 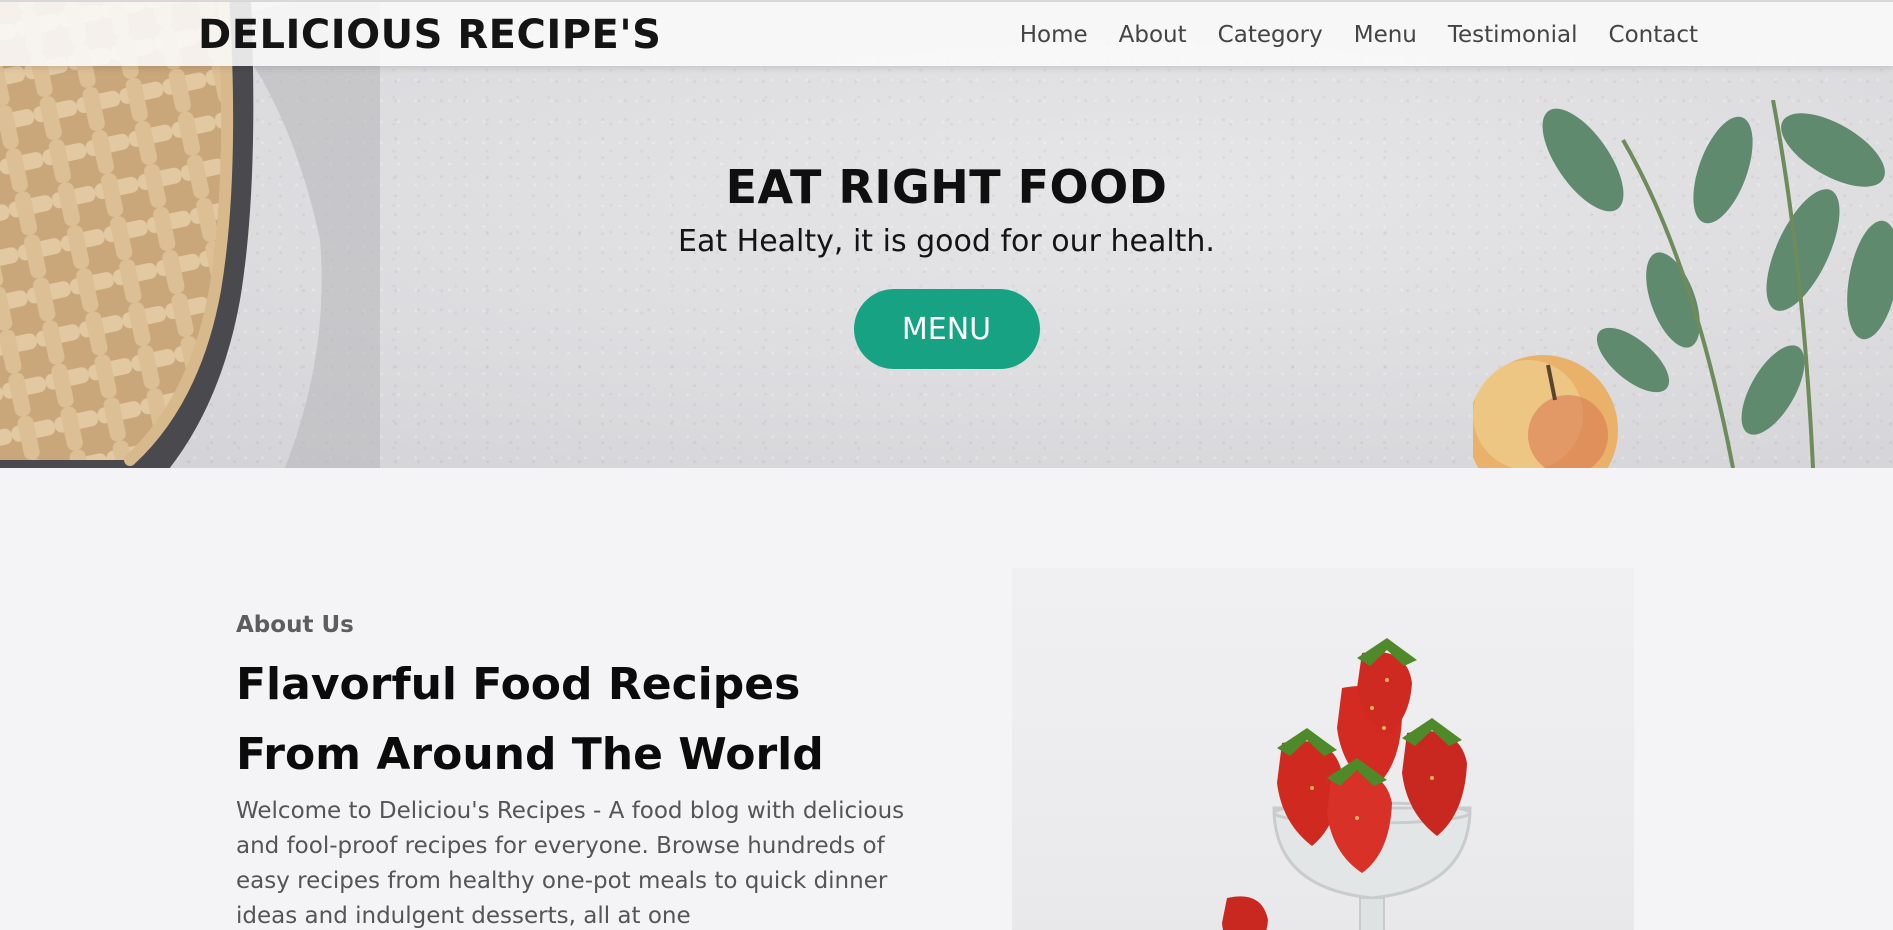 What do you see at coordinates (1385, 35) in the screenshot?
I see `nav-menu: Menu` at bounding box center [1385, 35].